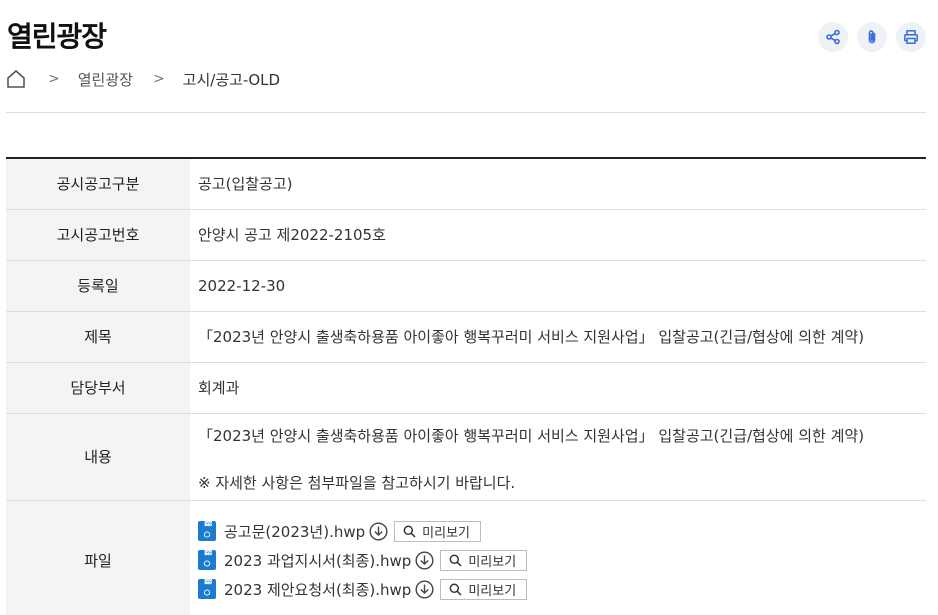  I want to click on paperclip-icon, so click(872, 37).